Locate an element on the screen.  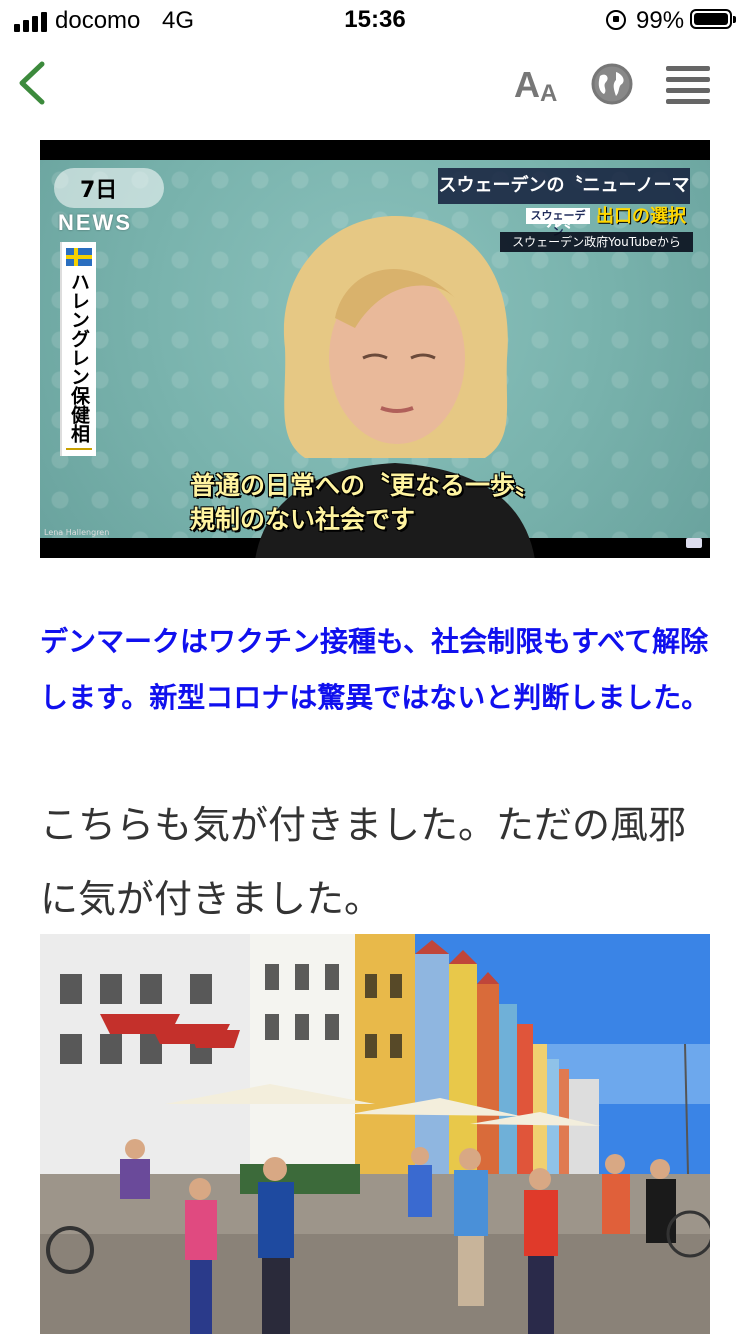
video-tag: スウェーデン is located at coordinates (558, 223).